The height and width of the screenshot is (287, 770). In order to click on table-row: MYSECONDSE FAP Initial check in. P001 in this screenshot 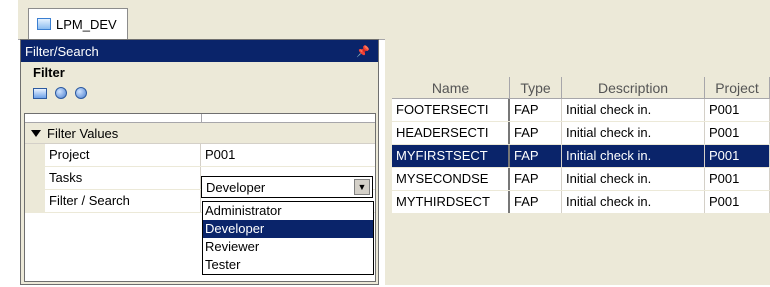, I will do `click(581, 179)`.